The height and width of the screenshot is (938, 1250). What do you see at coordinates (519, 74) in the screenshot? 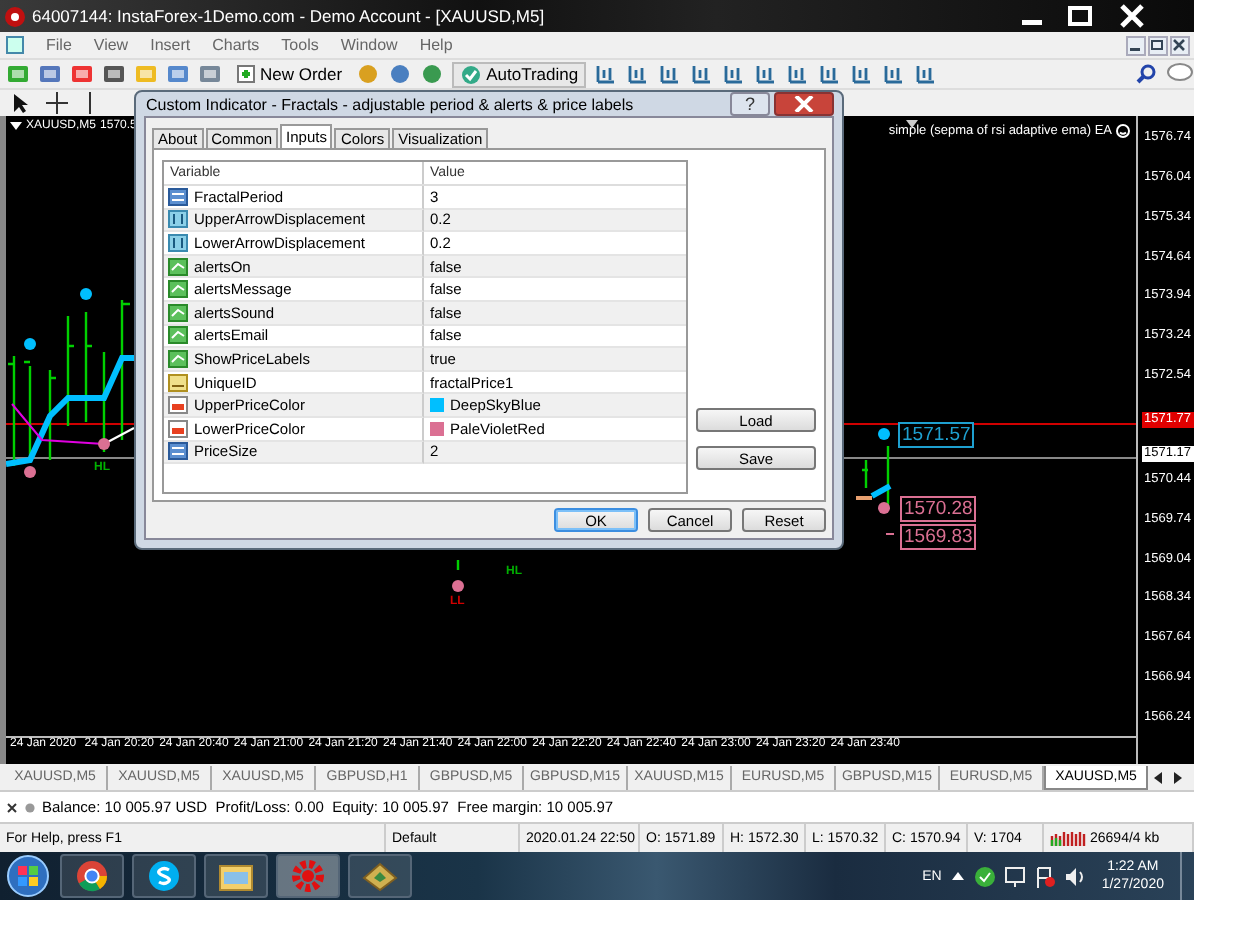
I see `auto-trading-button: AutoTrading` at bounding box center [519, 74].